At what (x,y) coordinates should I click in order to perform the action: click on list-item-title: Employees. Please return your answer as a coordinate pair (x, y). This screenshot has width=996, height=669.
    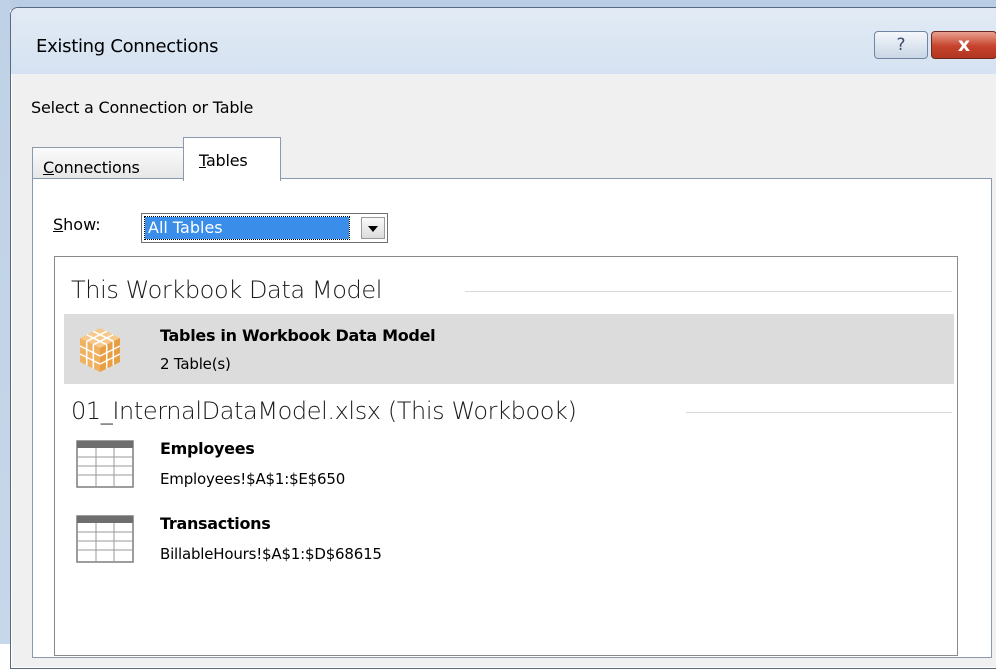
    Looking at the image, I should click on (207, 448).